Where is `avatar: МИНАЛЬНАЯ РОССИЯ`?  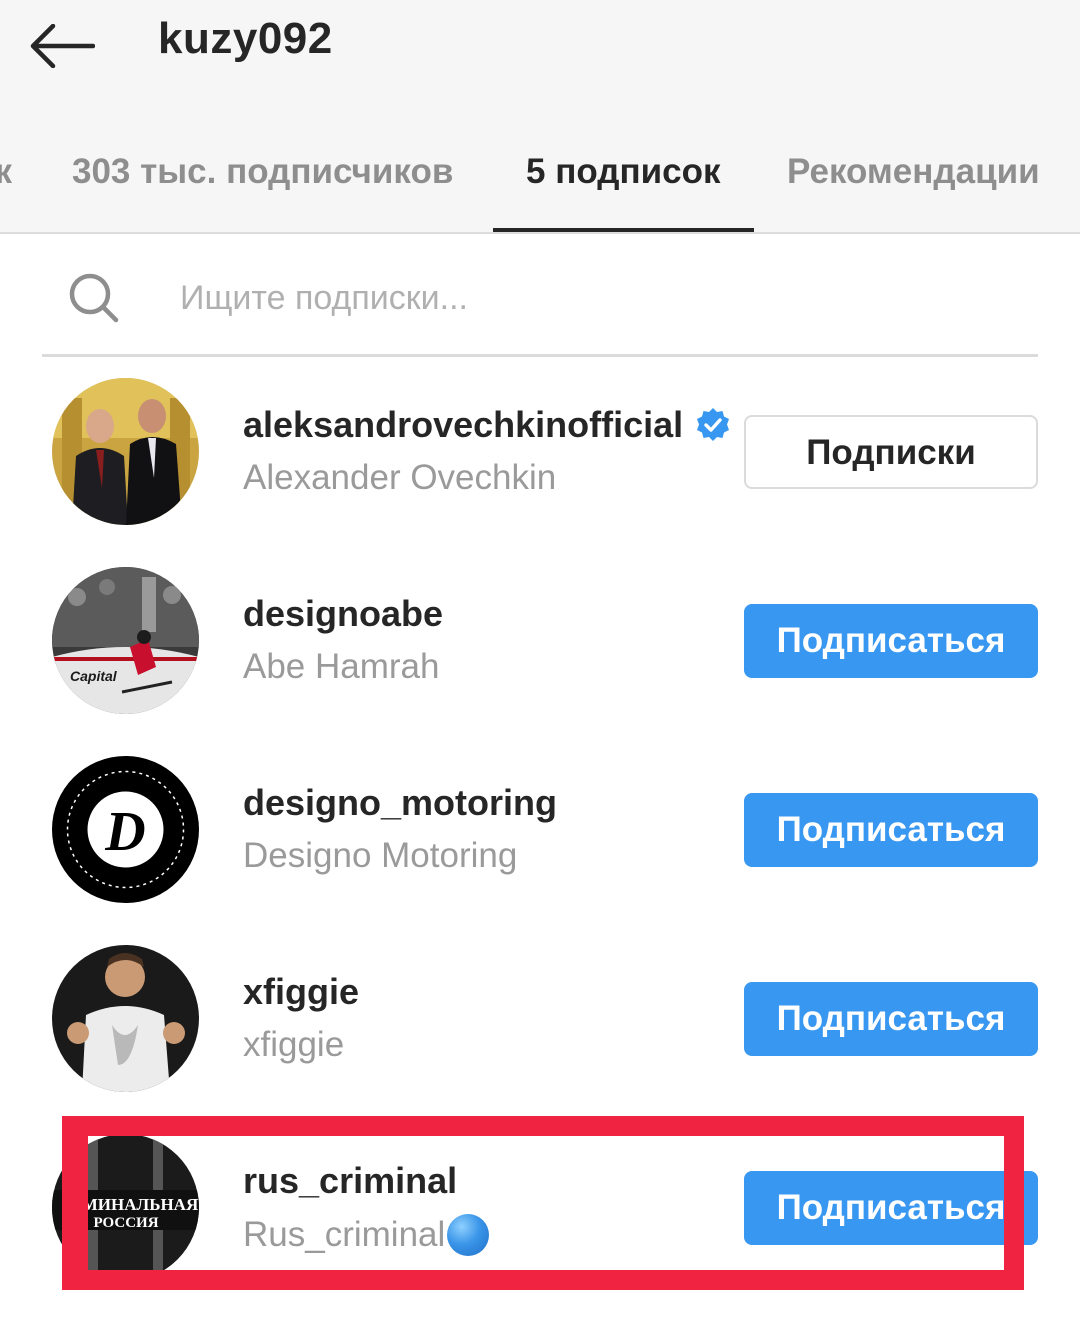 avatar: МИНАЛЬНАЯ РОССИЯ is located at coordinates (125, 1207).